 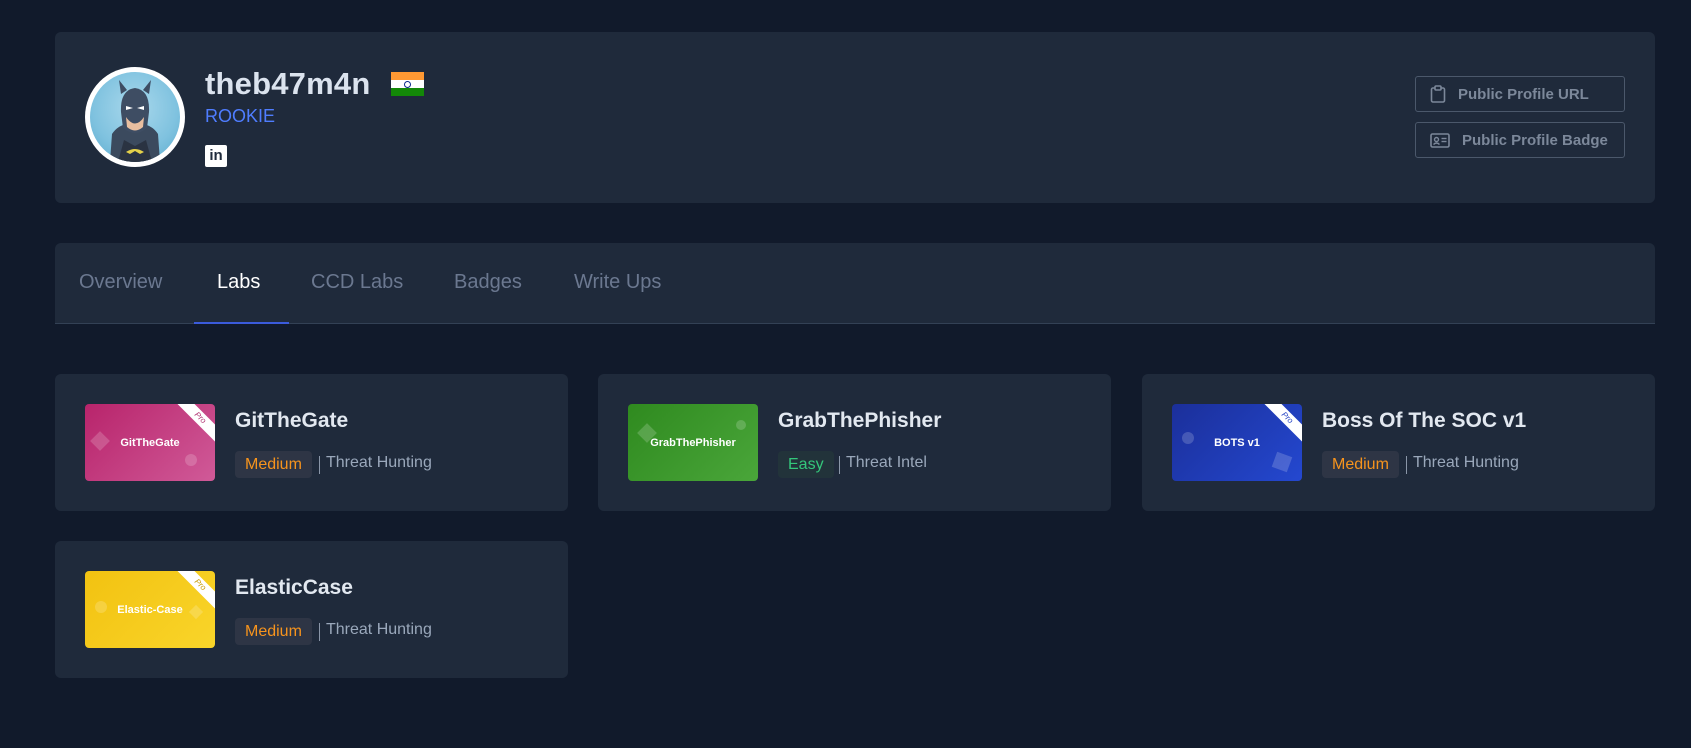 What do you see at coordinates (291, 421) in the screenshot?
I see `lab-title: GitTheGate` at bounding box center [291, 421].